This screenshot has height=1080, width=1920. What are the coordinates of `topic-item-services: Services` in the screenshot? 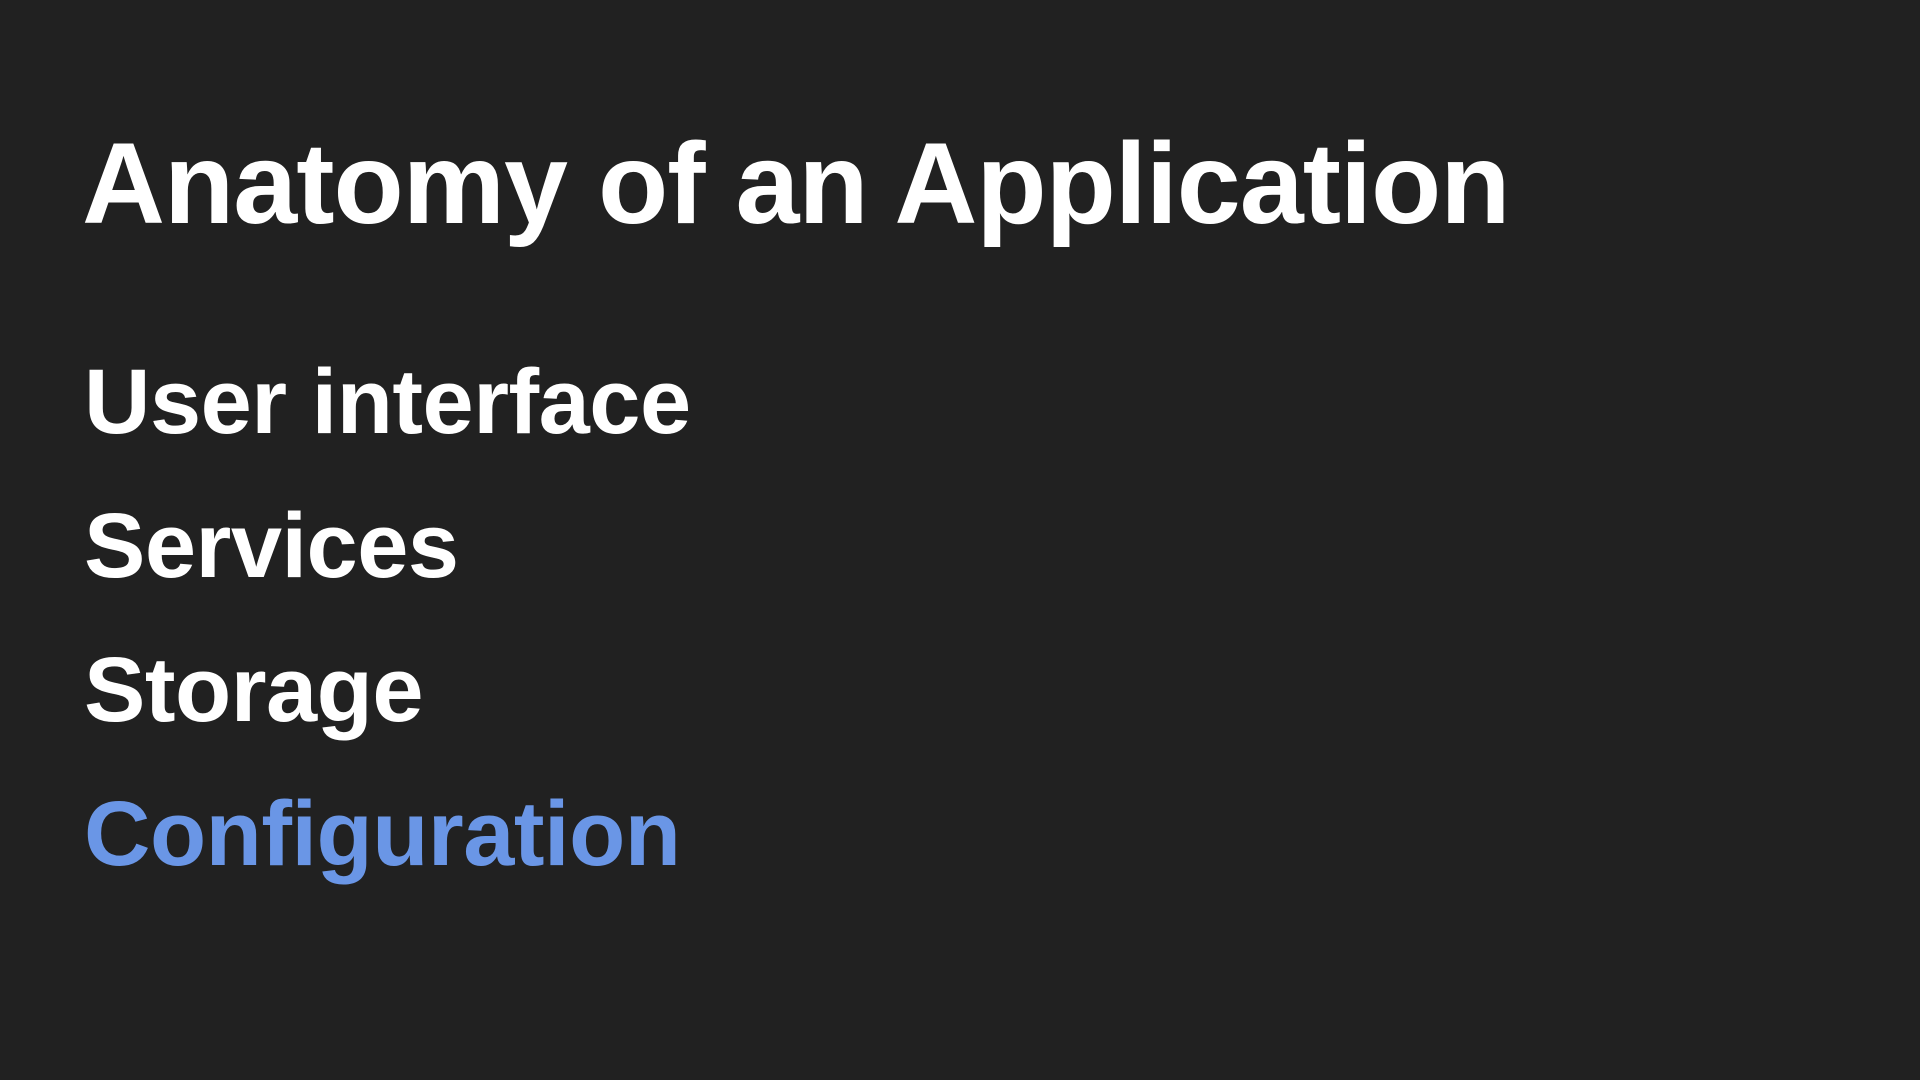 It's located at (271, 546).